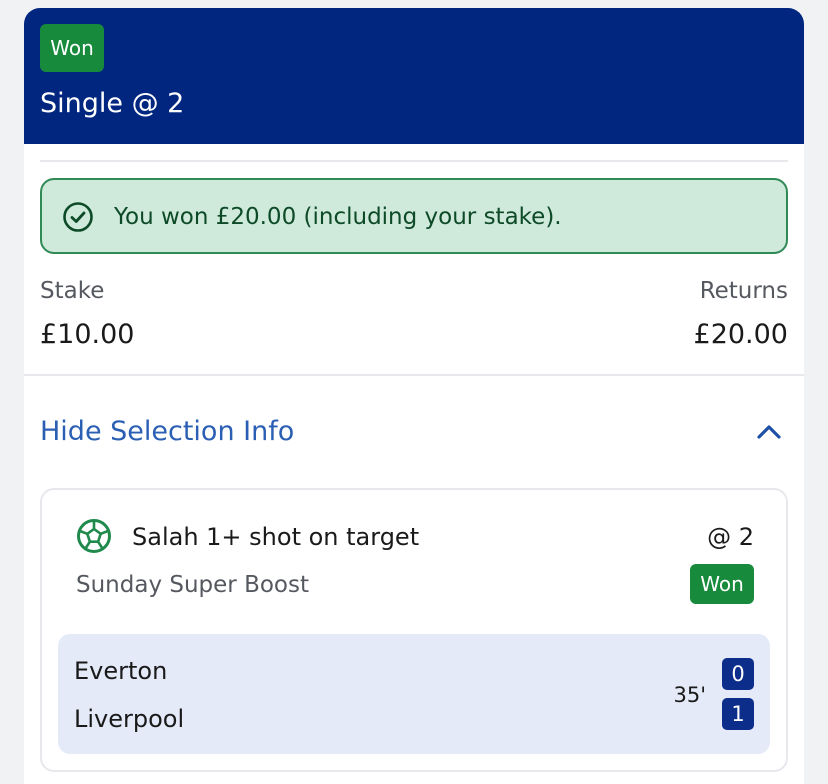  Describe the element at coordinates (690, 695) in the screenshot. I see `match-time: 35'` at that location.